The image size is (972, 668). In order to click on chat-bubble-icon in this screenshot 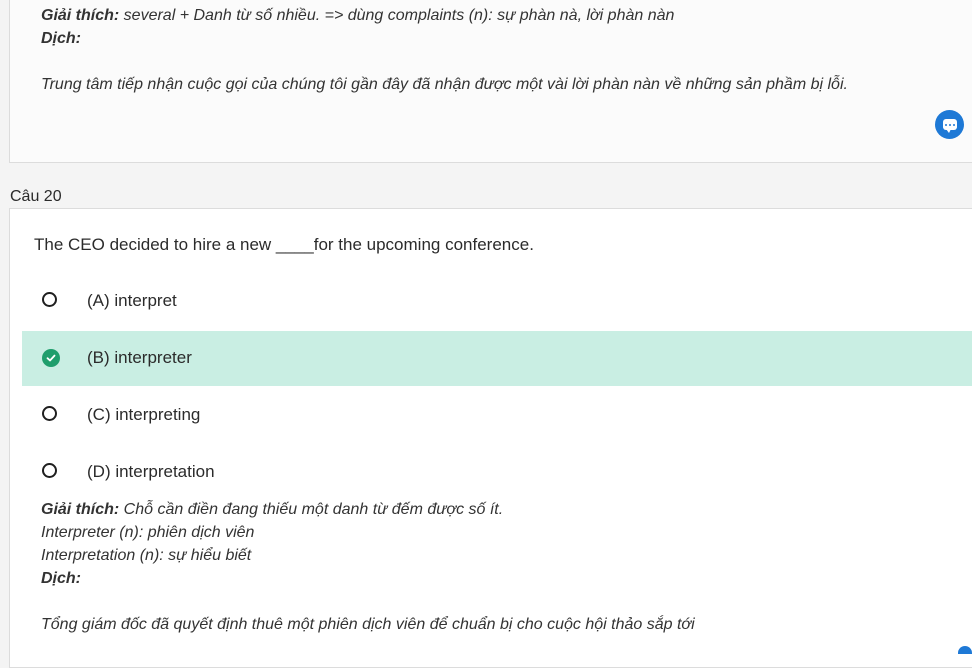, I will do `click(949, 124)`.